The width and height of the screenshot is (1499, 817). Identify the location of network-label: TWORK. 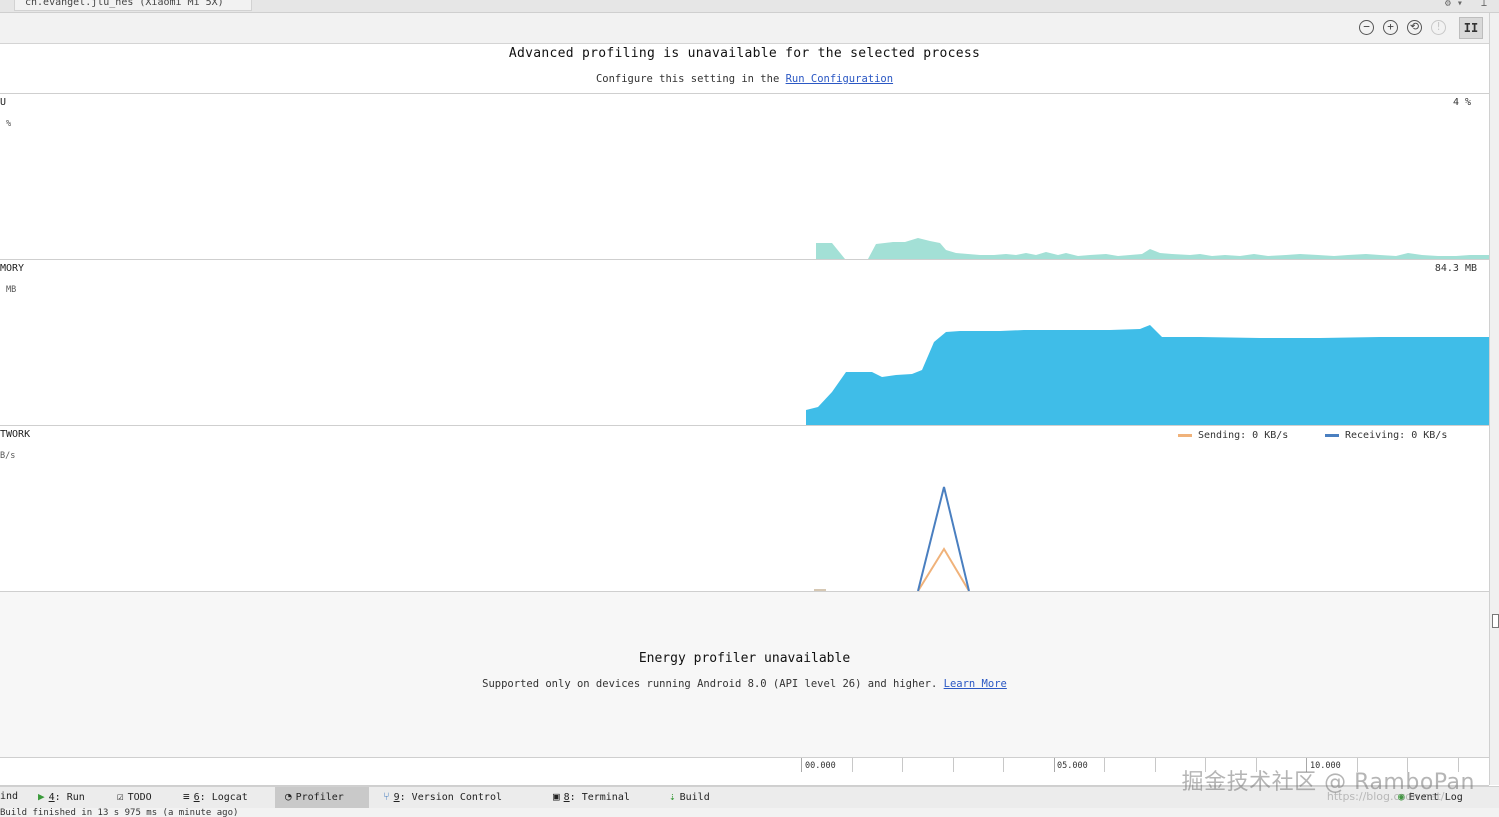
(15, 434).